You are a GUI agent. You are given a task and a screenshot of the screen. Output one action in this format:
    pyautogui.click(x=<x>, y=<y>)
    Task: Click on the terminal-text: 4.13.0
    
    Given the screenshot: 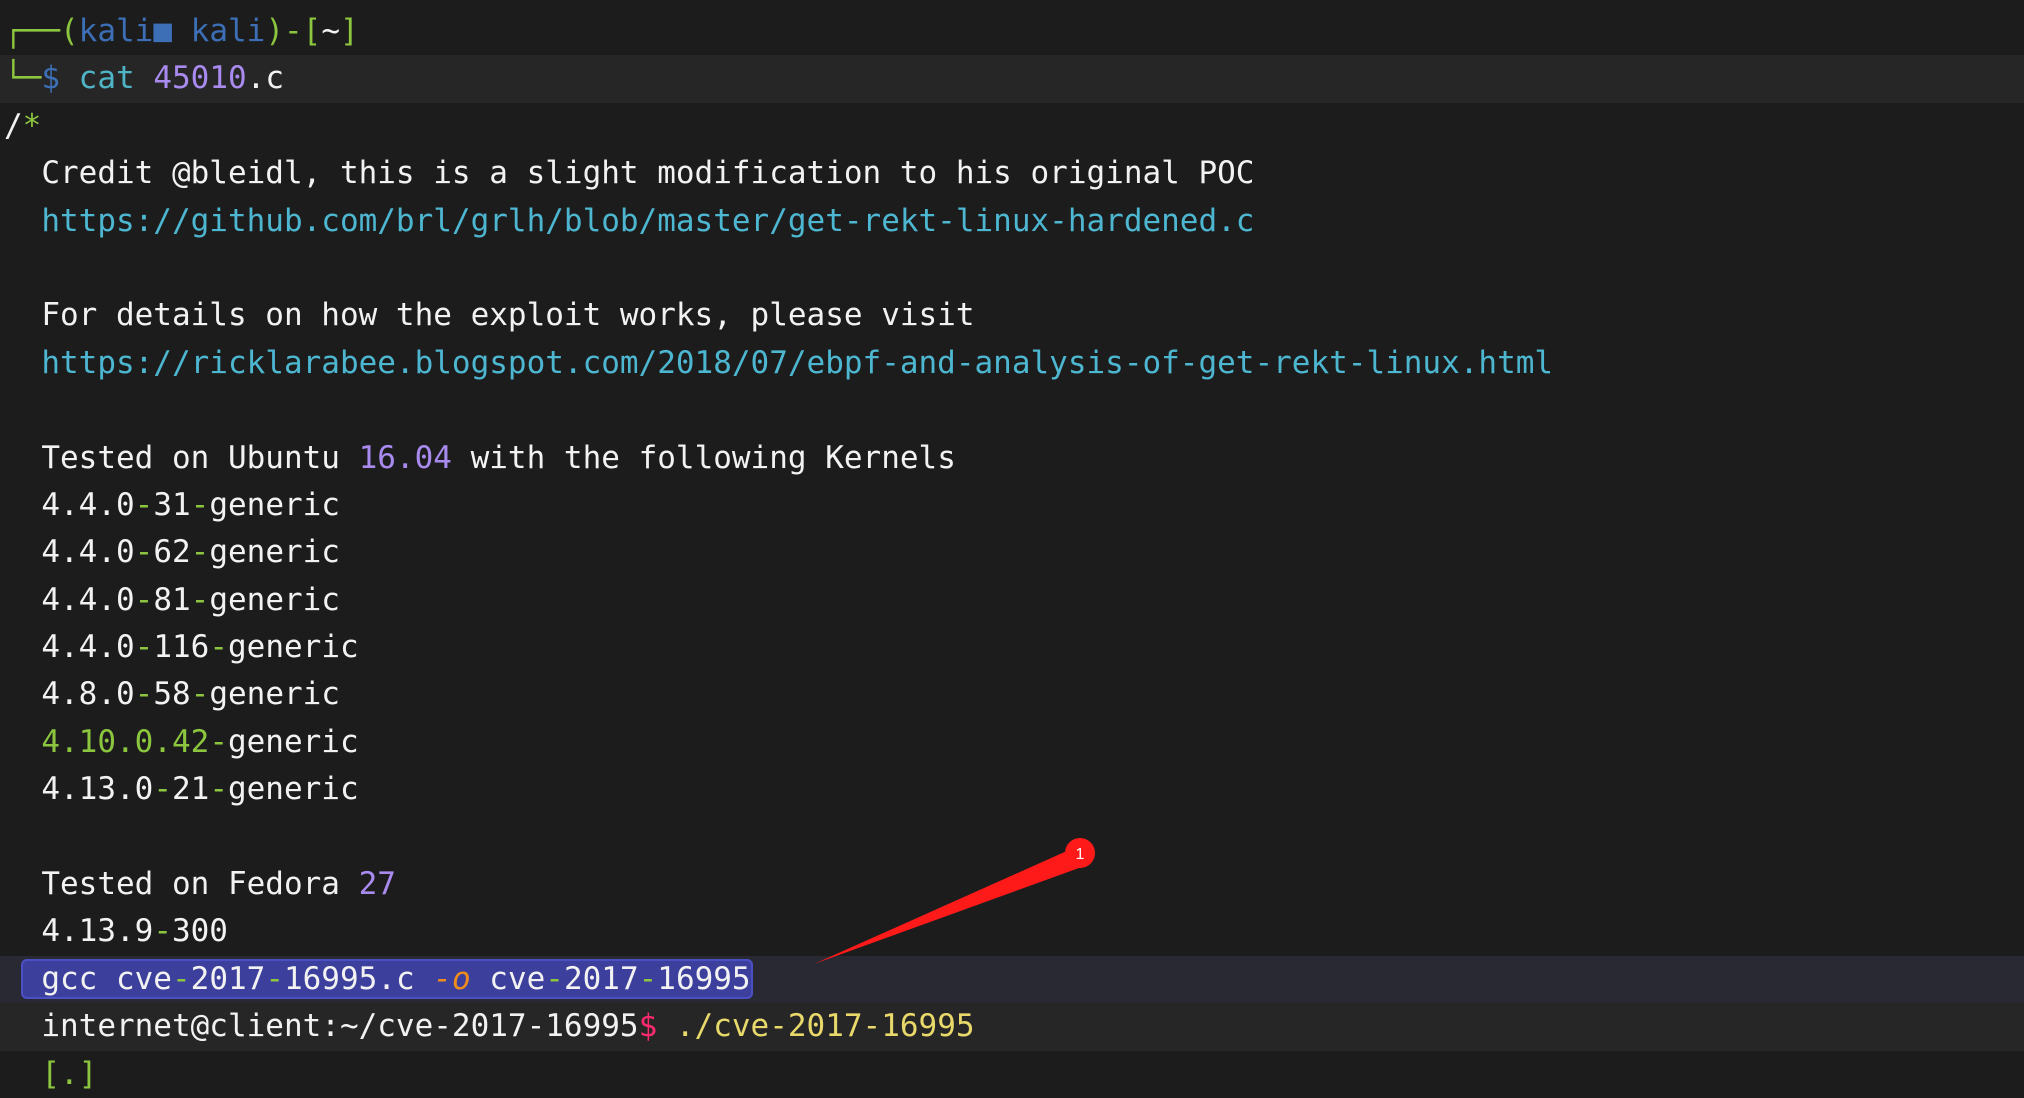 What is the action you would take?
    pyautogui.click(x=79, y=789)
    